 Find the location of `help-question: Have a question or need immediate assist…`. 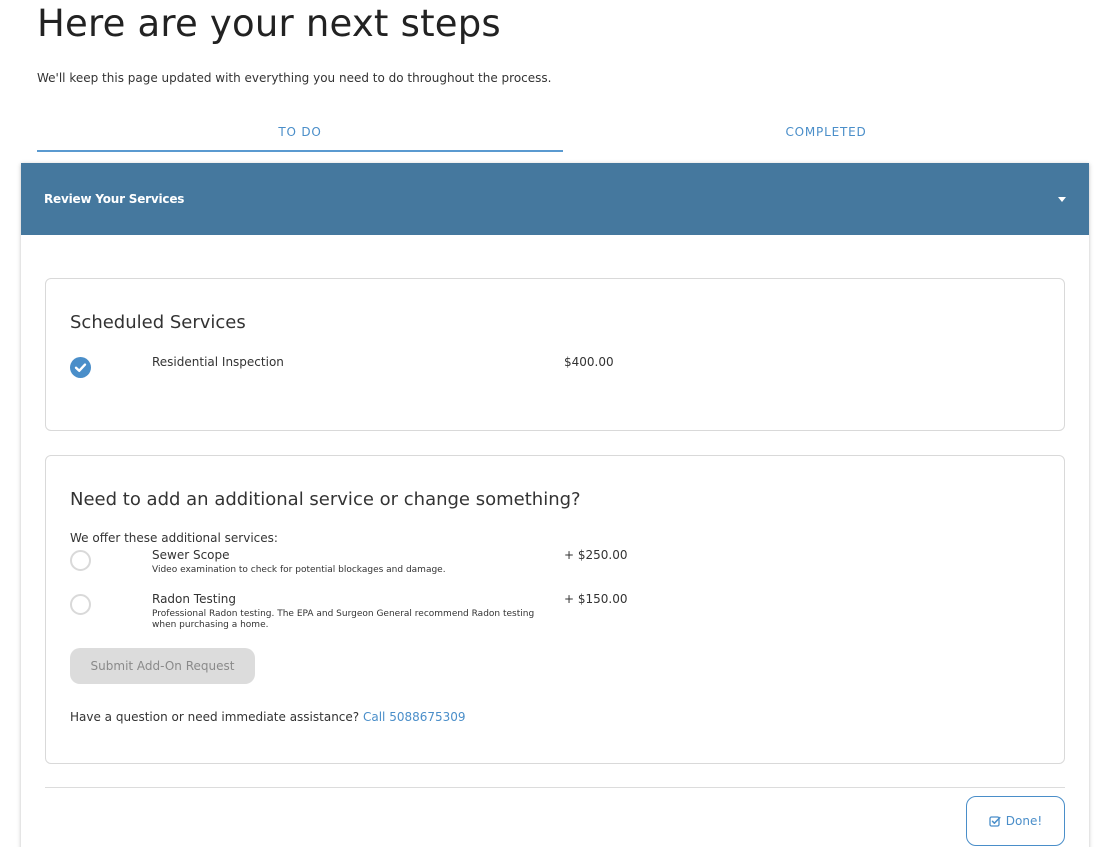

help-question: Have a question or need immediate assist… is located at coordinates (215, 717).